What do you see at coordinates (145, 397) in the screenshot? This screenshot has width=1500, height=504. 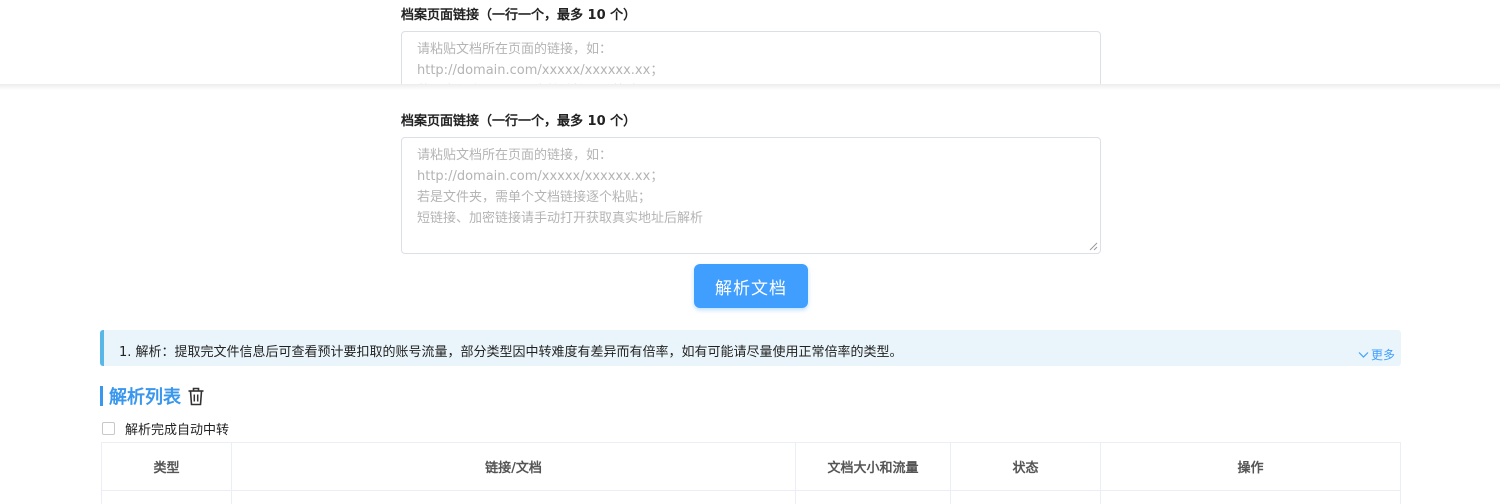 I see `parse-list-title: 解析列表` at bounding box center [145, 397].